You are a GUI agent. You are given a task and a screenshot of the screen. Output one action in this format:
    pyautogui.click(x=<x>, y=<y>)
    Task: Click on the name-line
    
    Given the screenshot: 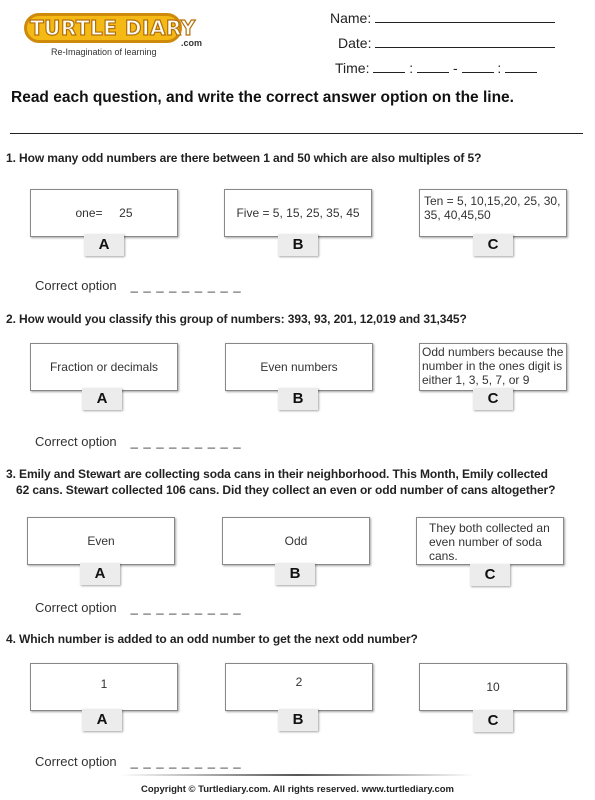 What is the action you would take?
    pyautogui.click(x=465, y=15)
    